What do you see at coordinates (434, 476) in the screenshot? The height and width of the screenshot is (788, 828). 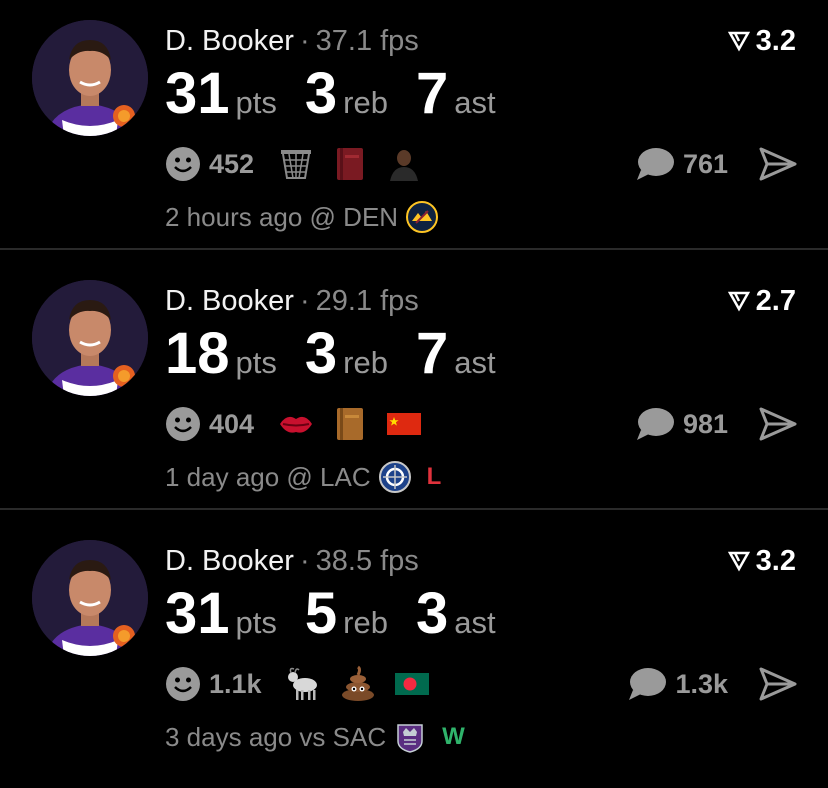 I see `game-result: L` at bounding box center [434, 476].